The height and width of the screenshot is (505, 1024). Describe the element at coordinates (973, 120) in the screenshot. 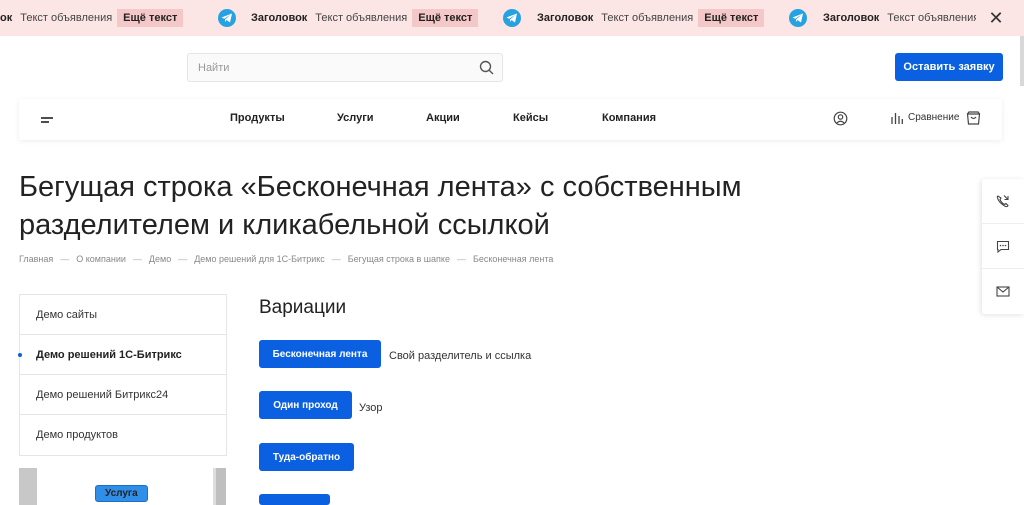

I see `cart-icon` at that location.